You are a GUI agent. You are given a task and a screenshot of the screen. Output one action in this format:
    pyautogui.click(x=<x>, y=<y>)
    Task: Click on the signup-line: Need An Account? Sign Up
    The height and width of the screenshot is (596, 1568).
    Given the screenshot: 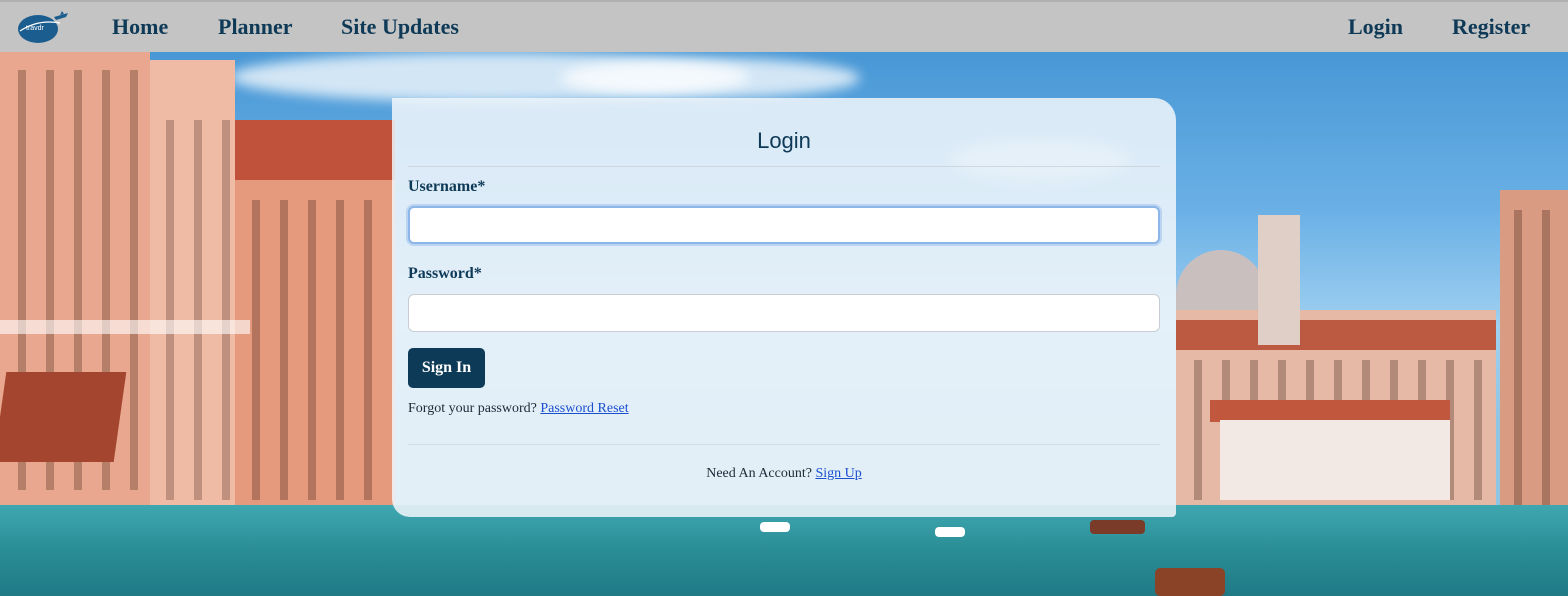 What is the action you would take?
    pyautogui.click(x=784, y=474)
    